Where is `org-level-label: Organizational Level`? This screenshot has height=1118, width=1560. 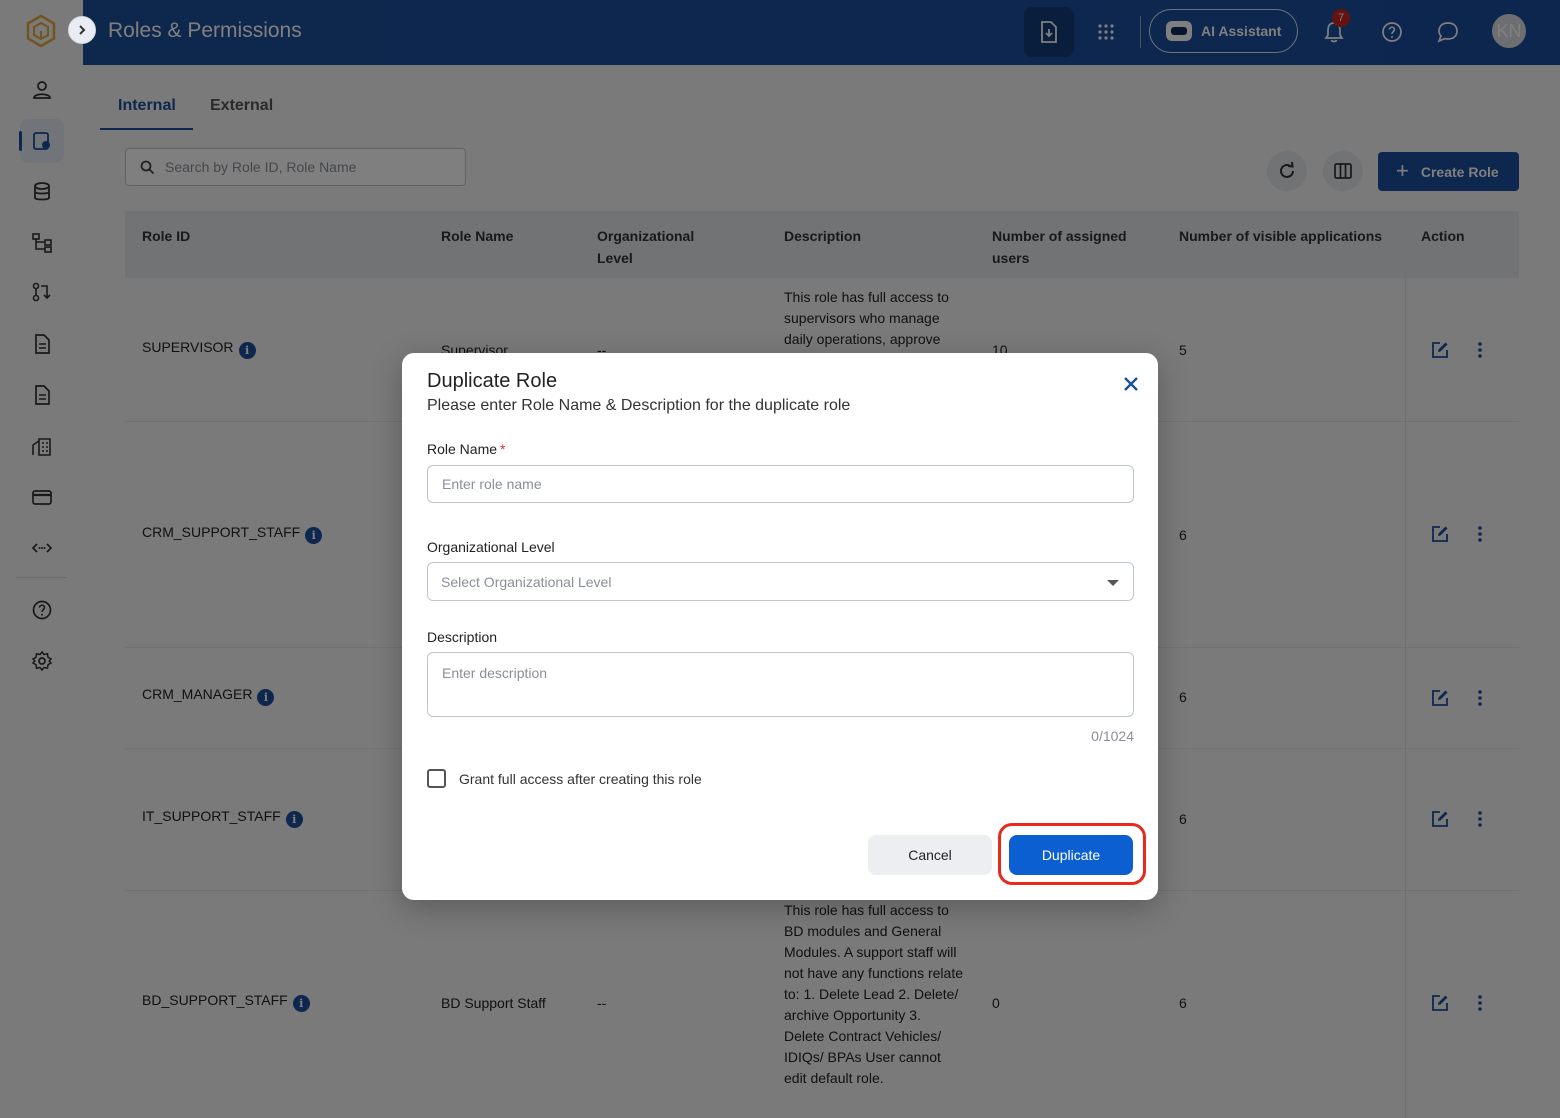 org-level-label: Organizational Level is located at coordinates (491, 547).